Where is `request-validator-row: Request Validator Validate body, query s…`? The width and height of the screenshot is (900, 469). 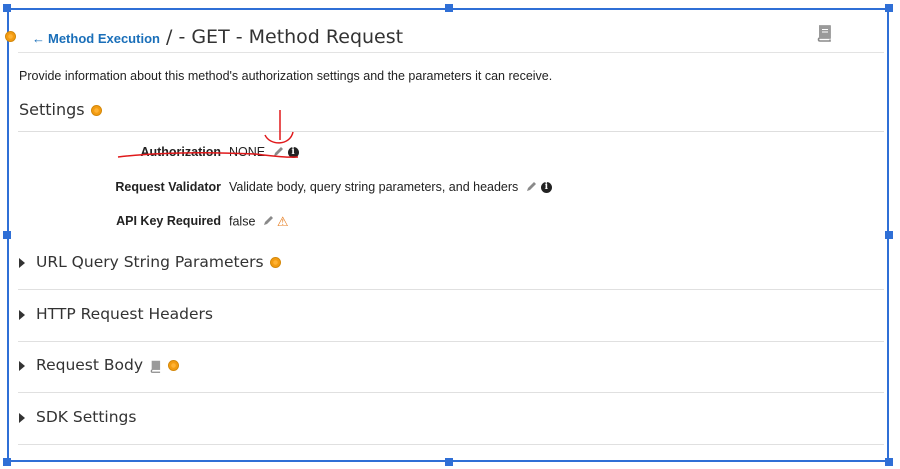 request-validator-row: Request Validator Validate body, query s… is located at coordinates (451, 190).